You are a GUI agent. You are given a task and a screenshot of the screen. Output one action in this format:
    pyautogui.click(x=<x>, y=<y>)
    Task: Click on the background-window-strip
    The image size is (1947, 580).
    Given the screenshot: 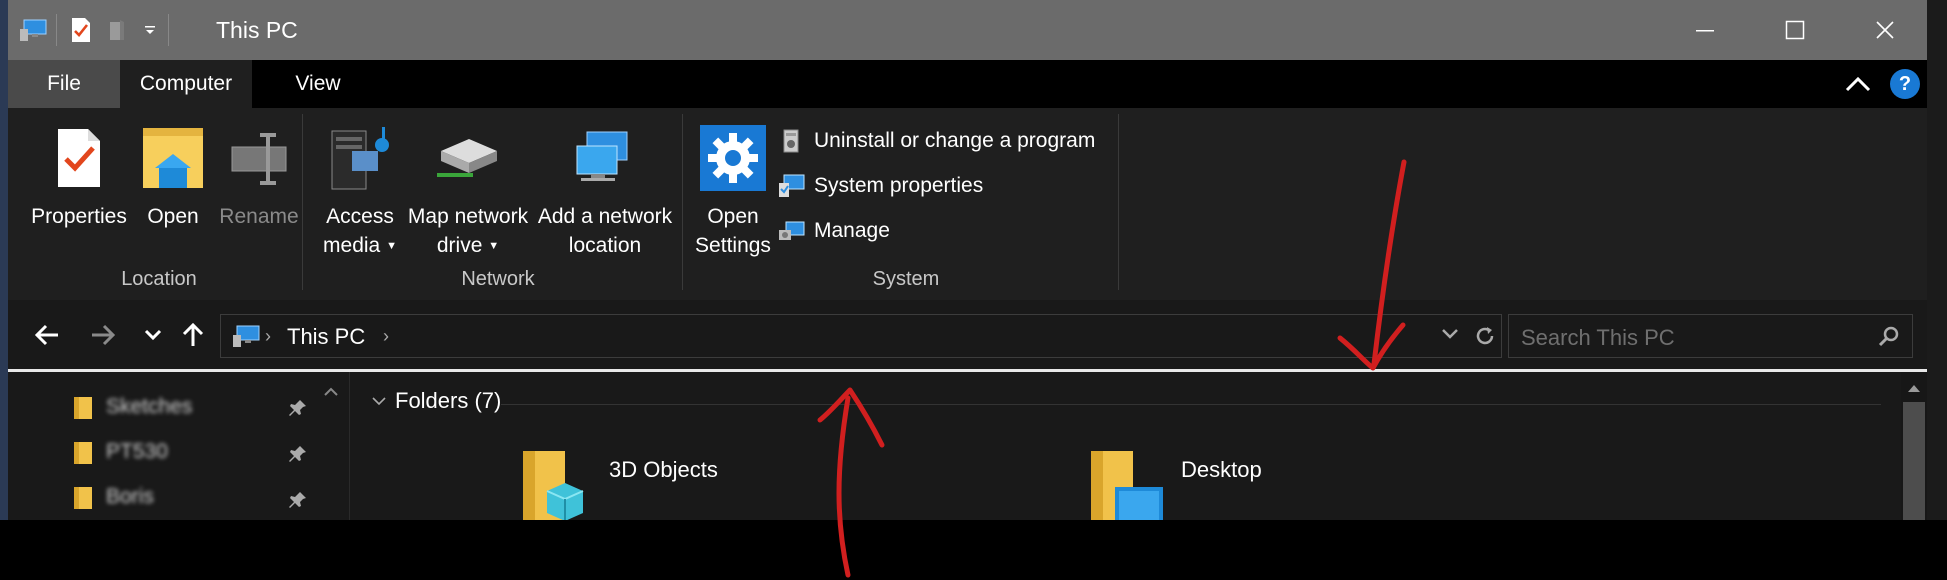 What is the action you would take?
    pyautogui.click(x=1937, y=260)
    